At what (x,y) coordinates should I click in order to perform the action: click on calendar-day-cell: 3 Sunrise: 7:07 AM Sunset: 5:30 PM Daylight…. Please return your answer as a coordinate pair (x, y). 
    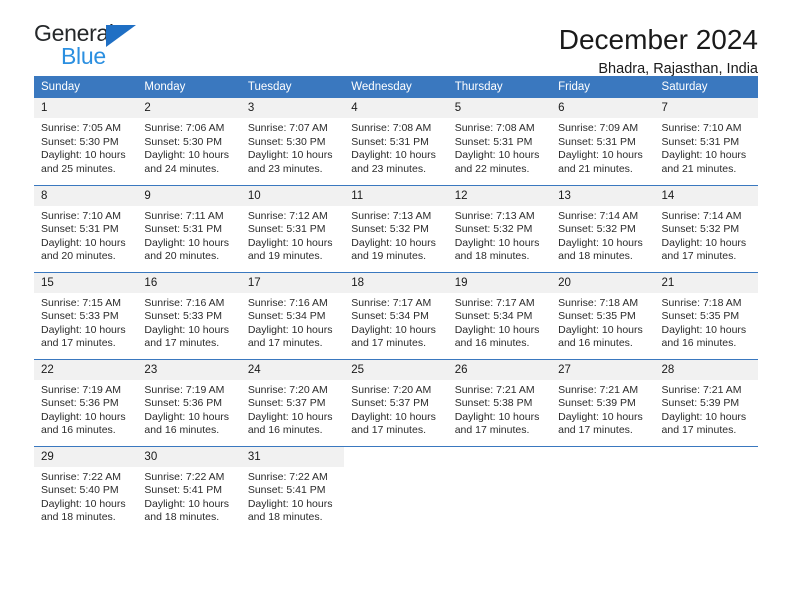
    Looking at the image, I should click on (292, 141).